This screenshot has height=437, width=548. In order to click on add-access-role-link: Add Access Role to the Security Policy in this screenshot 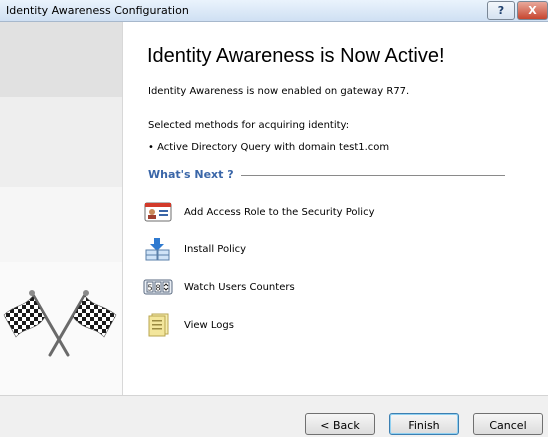, I will do `click(259, 212)`.